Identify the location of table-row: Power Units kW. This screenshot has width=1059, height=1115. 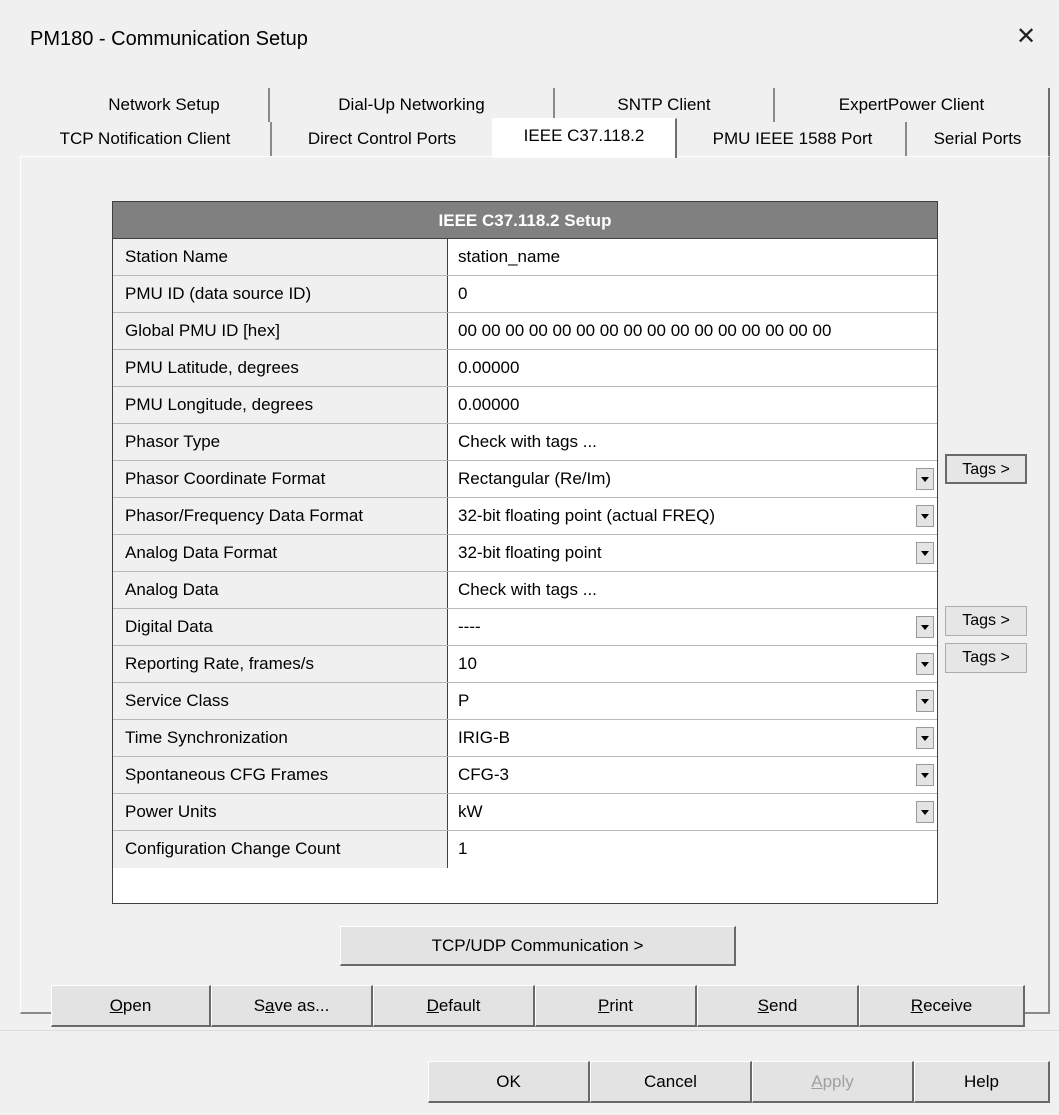
(525, 812).